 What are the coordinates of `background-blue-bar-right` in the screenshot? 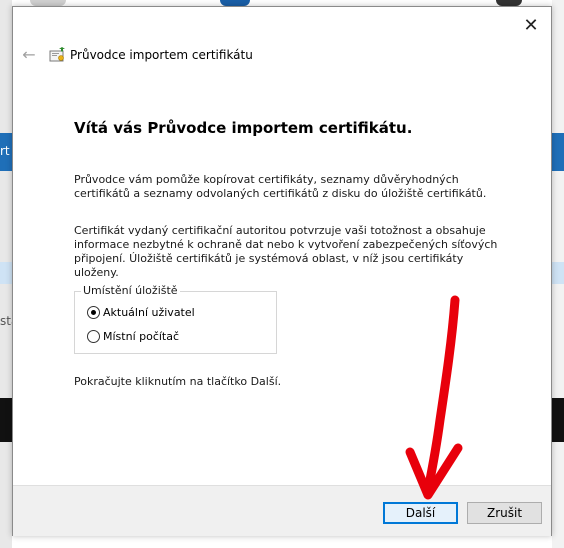 It's located at (558, 152).